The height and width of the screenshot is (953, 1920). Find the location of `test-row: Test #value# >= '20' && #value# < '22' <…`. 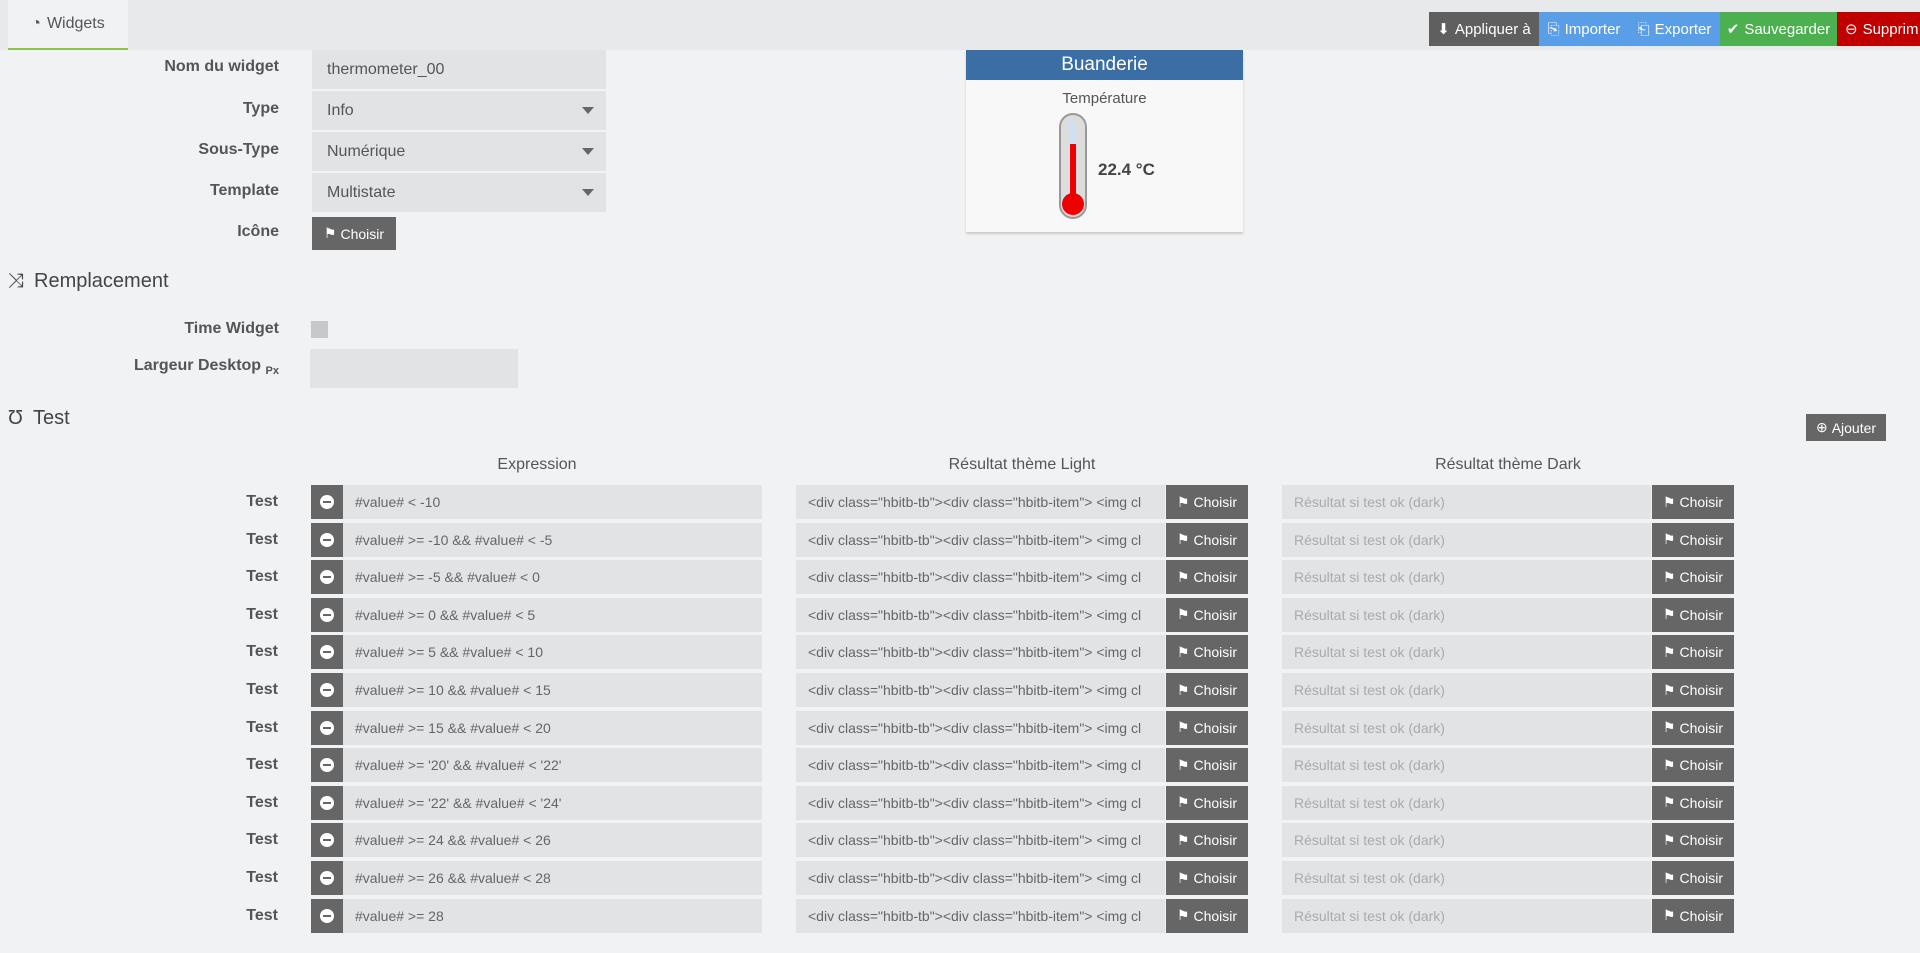

test-row: Test #value# >= '20' && #value# < '22' <… is located at coordinates (960, 765).